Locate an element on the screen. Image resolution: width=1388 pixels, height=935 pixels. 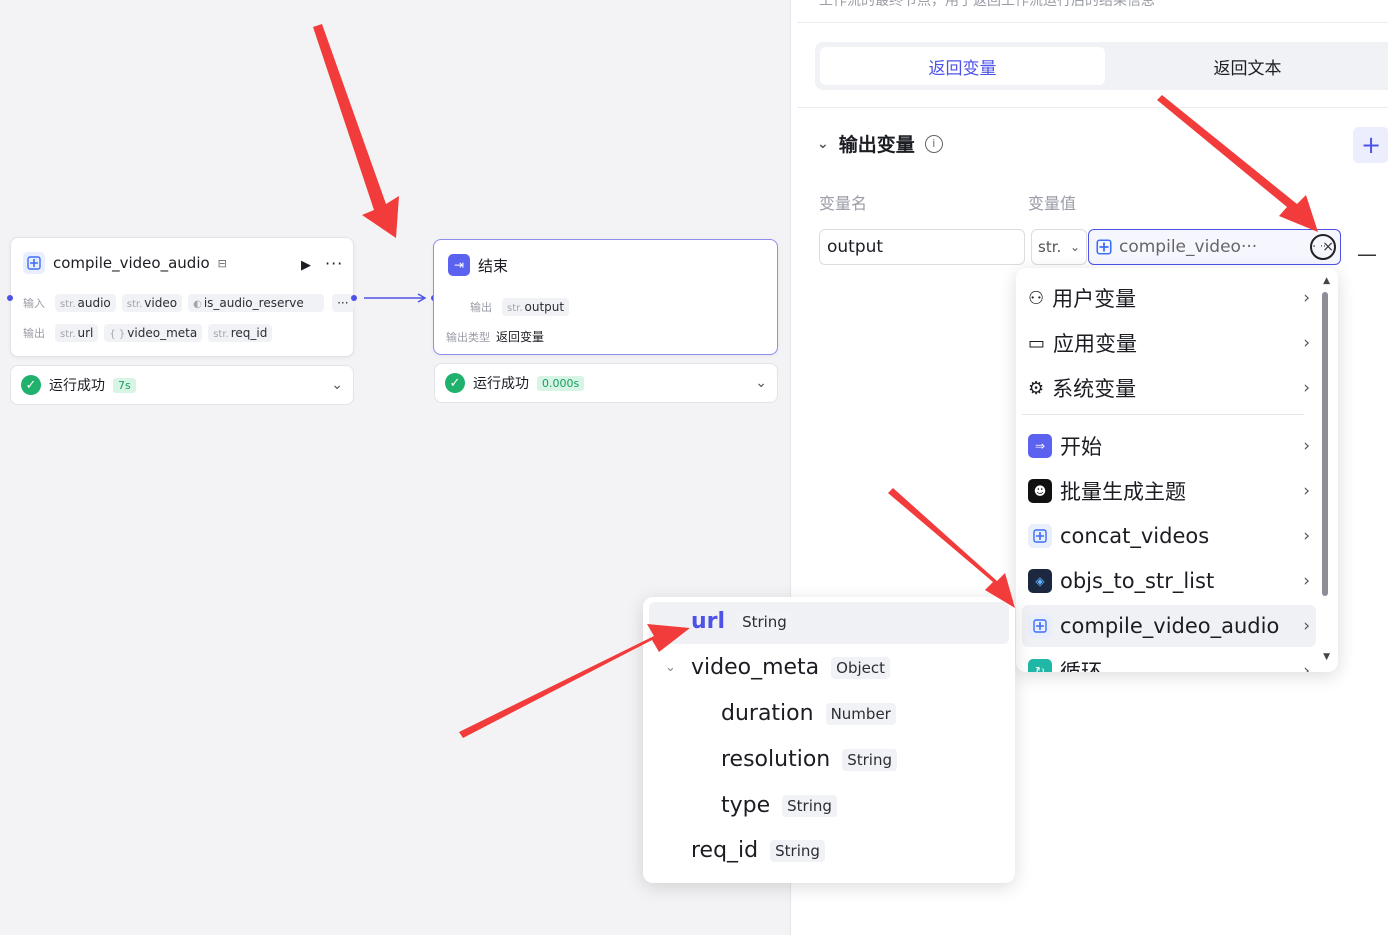
output-chip: { } video_meta is located at coordinates (153, 333).